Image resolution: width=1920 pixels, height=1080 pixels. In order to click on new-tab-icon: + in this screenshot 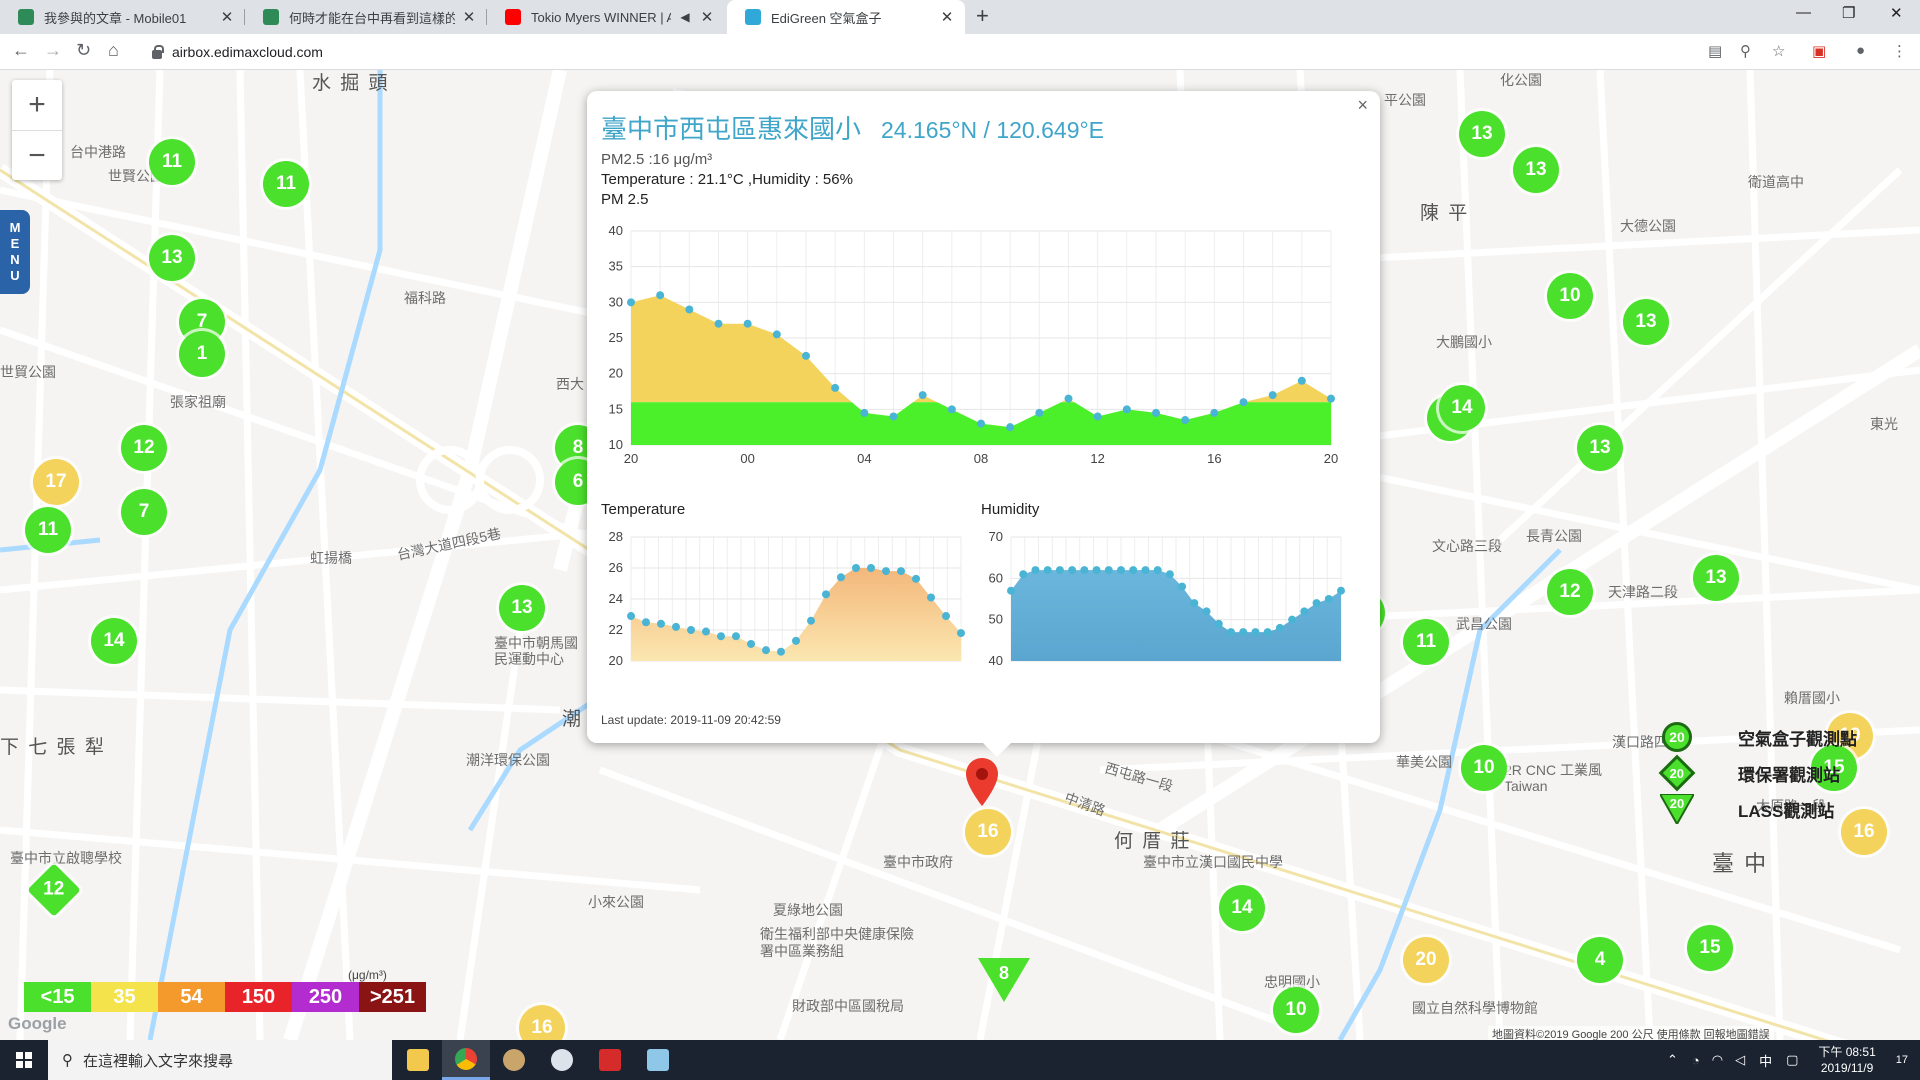, I will do `click(982, 16)`.